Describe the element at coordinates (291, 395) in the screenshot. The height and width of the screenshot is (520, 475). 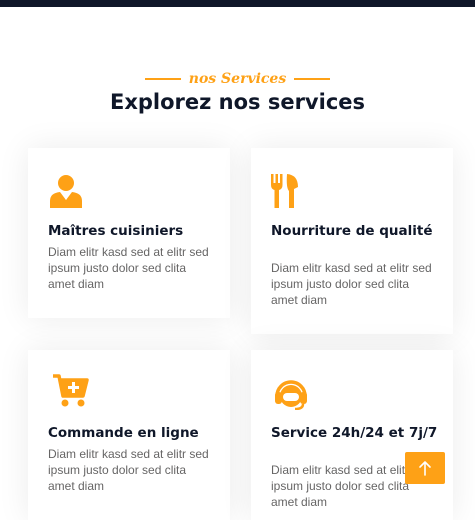
I see `headset-icon` at that location.